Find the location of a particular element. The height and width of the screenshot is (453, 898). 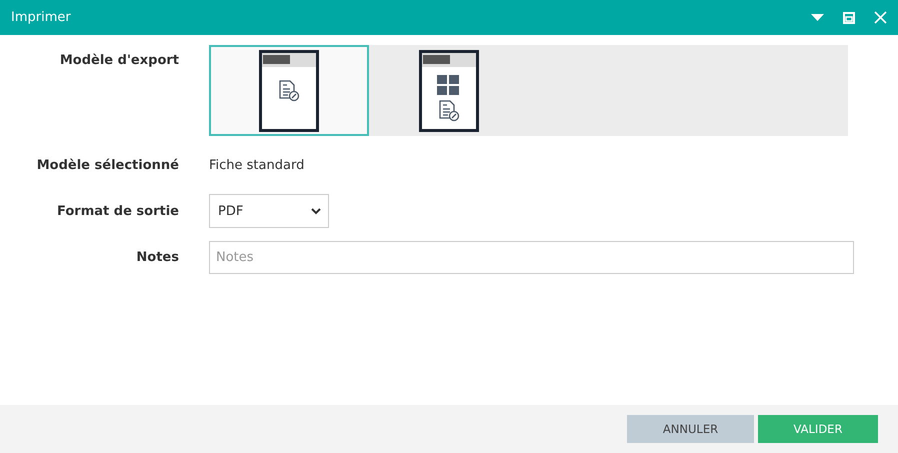

template-tile is located at coordinates (289, 90).